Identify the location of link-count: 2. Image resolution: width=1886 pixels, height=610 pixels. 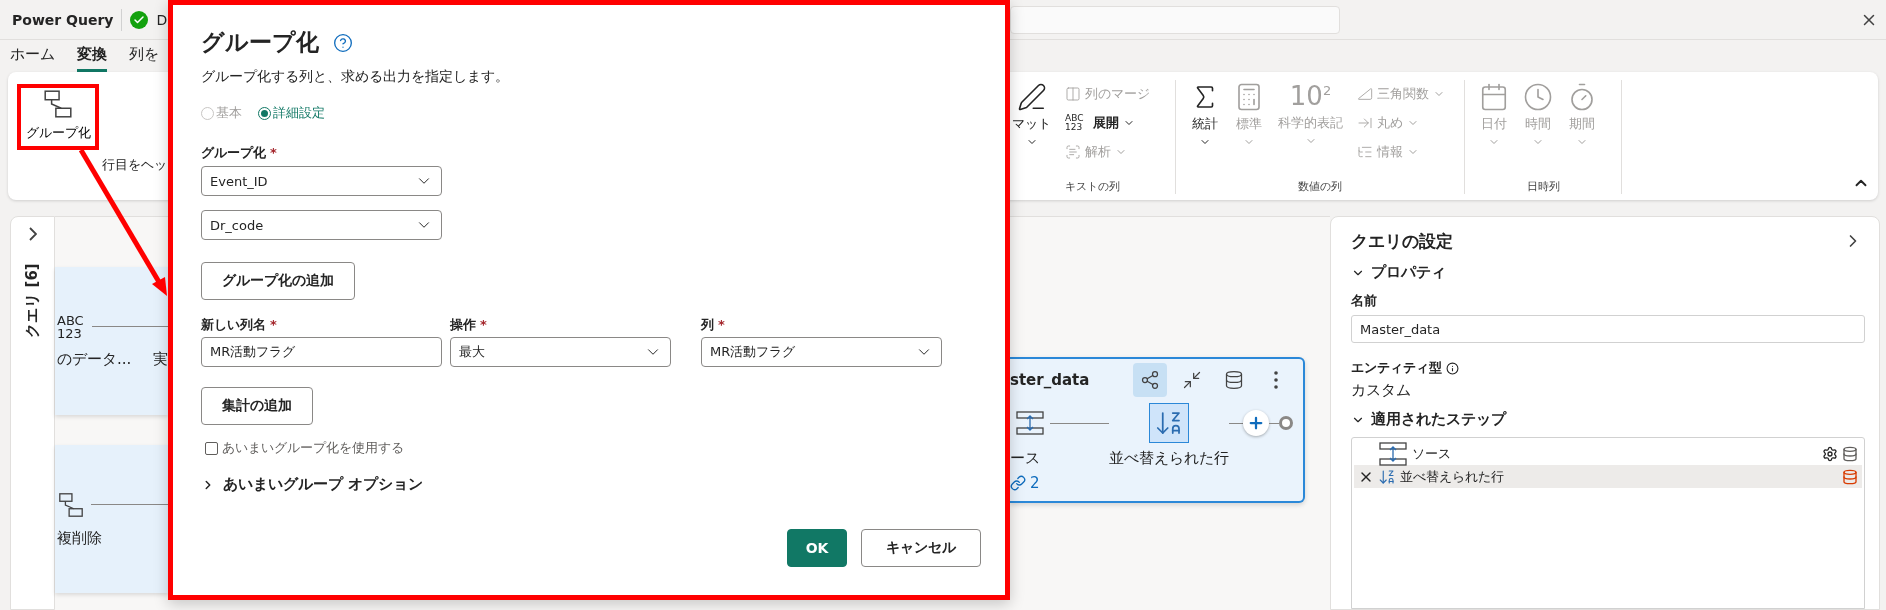
(1025, 483).